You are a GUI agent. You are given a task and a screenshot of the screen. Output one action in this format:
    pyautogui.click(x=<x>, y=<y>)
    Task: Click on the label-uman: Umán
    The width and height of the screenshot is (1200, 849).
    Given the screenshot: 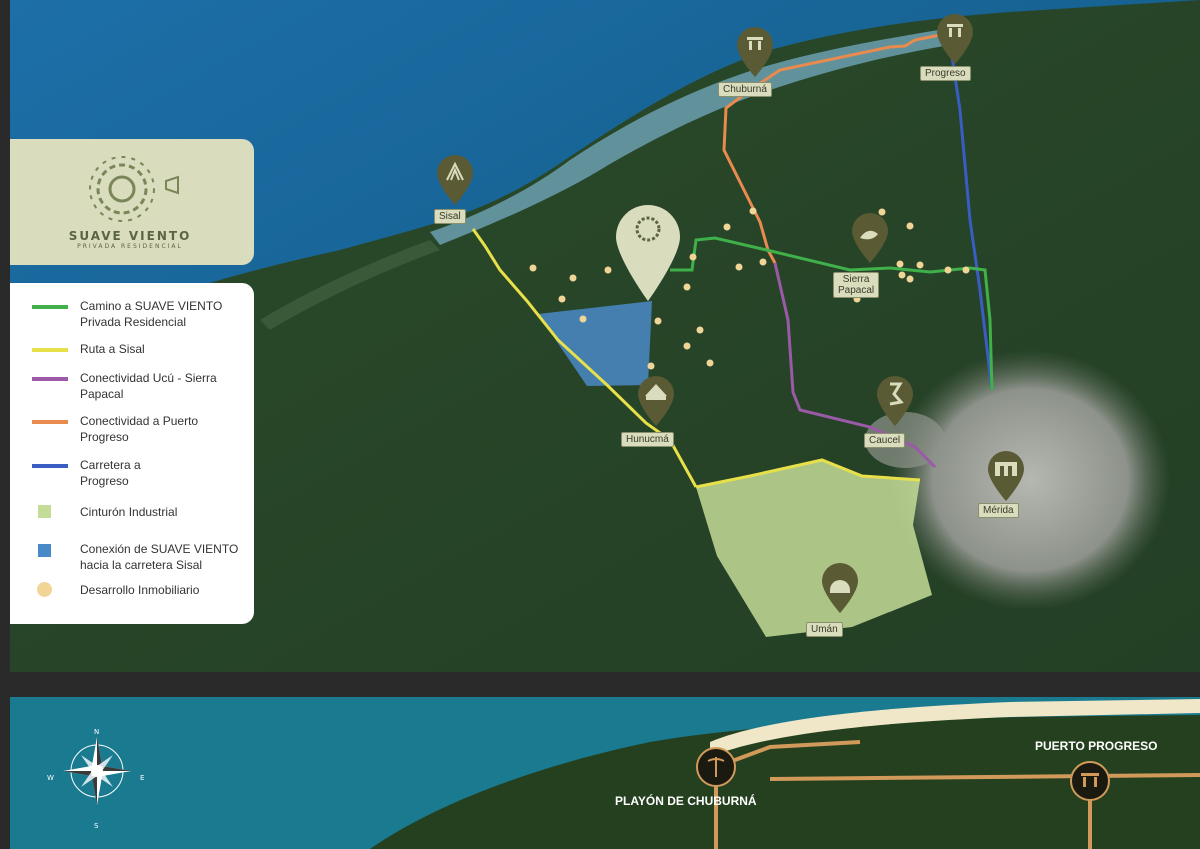 What is the action you would take?
    pyautogui.click(x=824, y=629)
    